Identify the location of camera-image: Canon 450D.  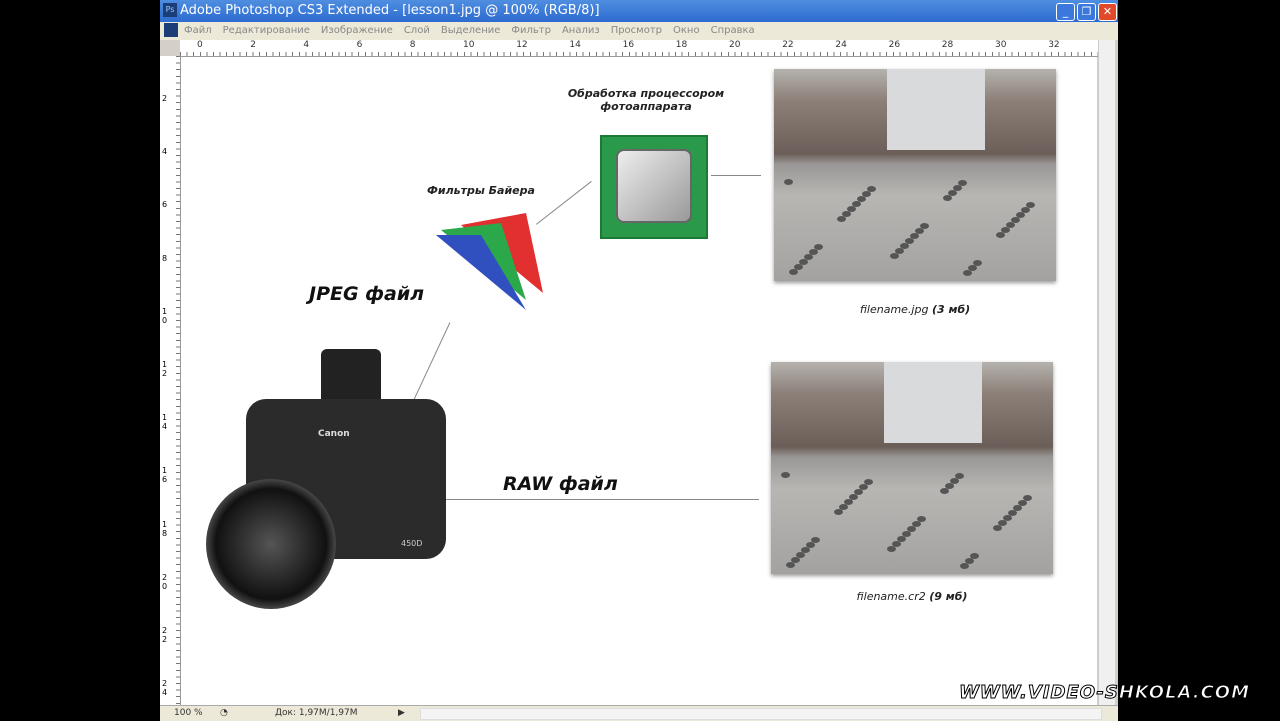
(326, 479).